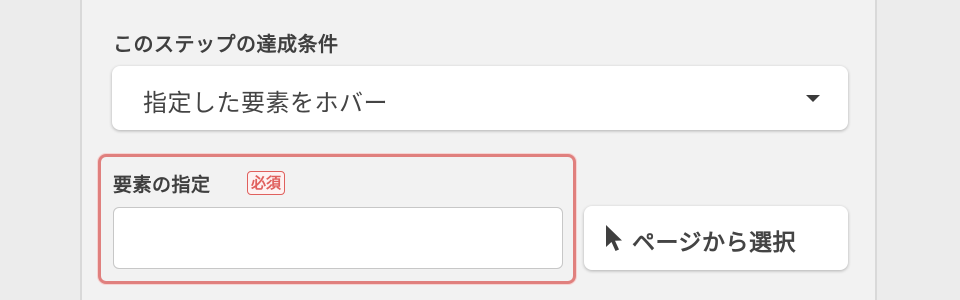  I want to click on step-condition-label: このステップの達成条件, so click(226, 44).